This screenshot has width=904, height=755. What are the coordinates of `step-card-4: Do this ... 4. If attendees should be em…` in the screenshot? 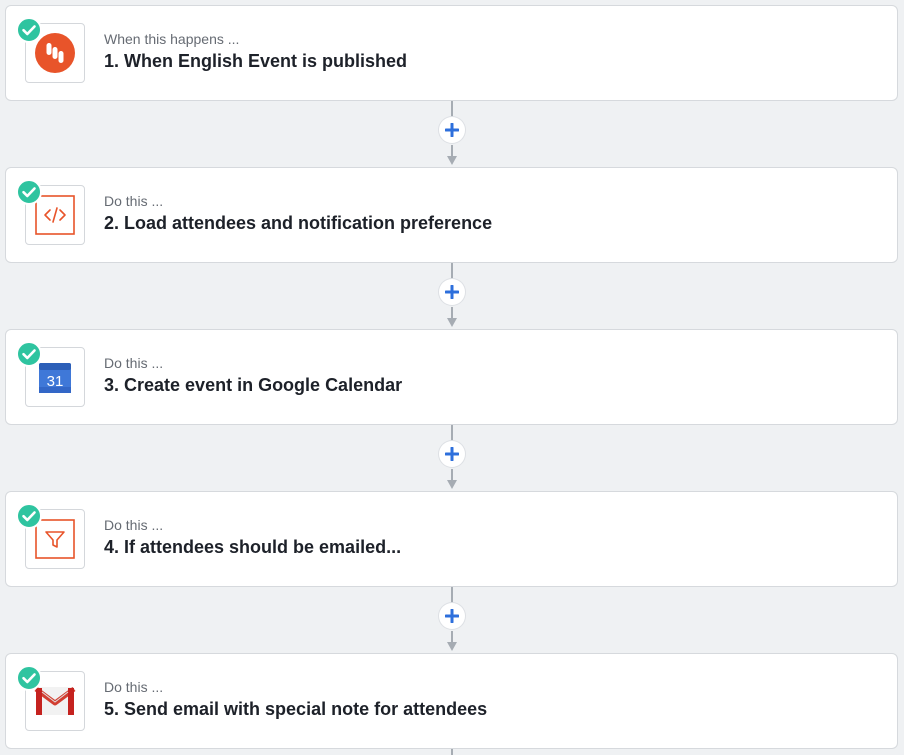 It's located at (451, 539).